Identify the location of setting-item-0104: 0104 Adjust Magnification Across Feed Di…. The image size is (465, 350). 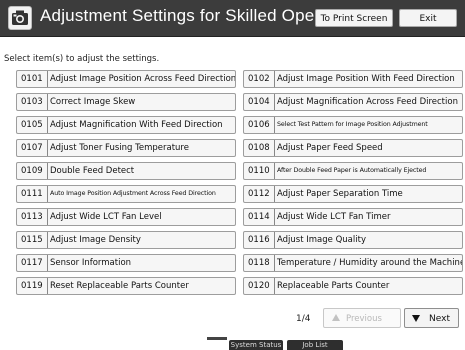
(353, 102).